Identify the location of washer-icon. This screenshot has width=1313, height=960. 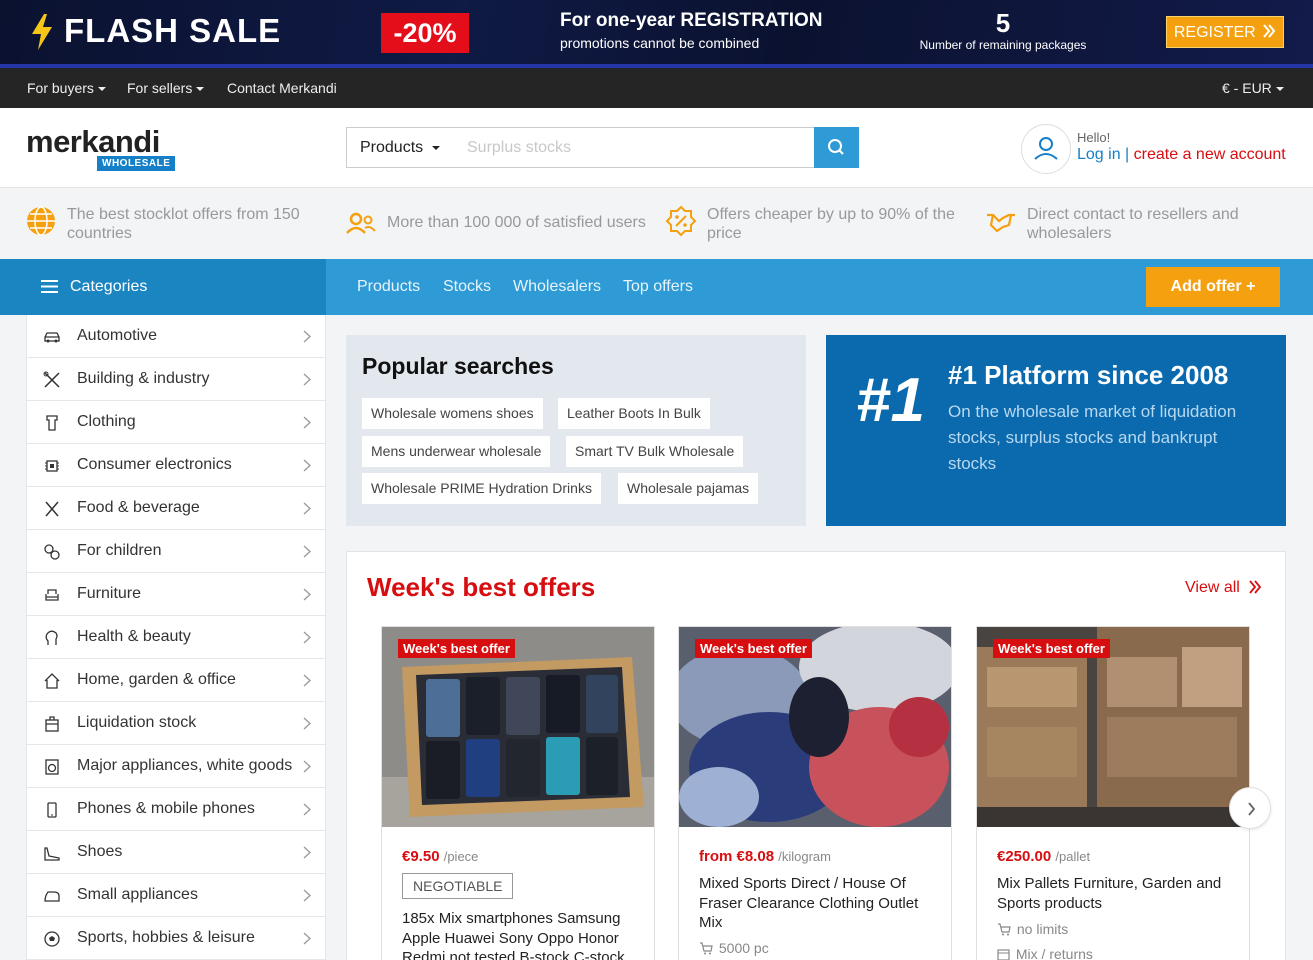
(52, 767).